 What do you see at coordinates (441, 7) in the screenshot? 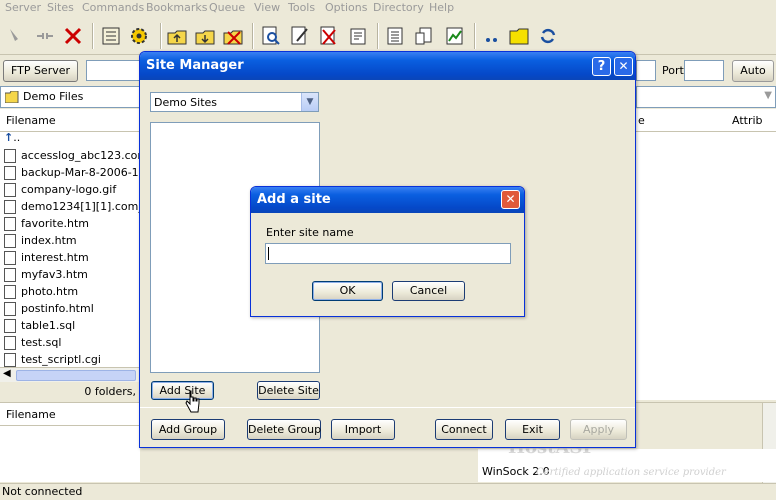
I see `menu-help: Help` at bounding box center [441, 7].